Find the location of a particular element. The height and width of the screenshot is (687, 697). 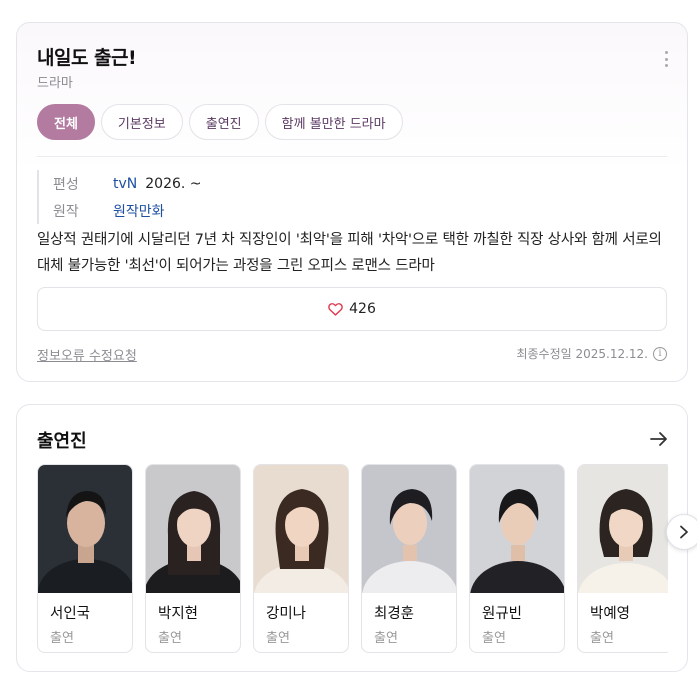

broadcast-channel-link: tvN is located at coordinates (125, 184).